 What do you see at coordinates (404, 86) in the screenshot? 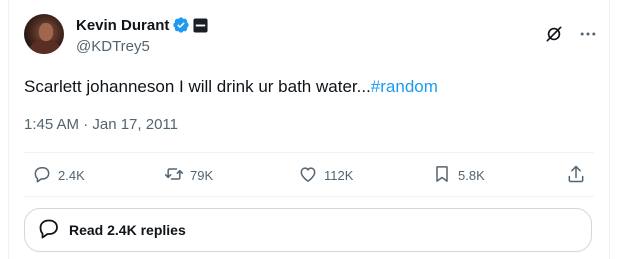
I see `hashtag-link: #random` at bounding box center [404, 86].